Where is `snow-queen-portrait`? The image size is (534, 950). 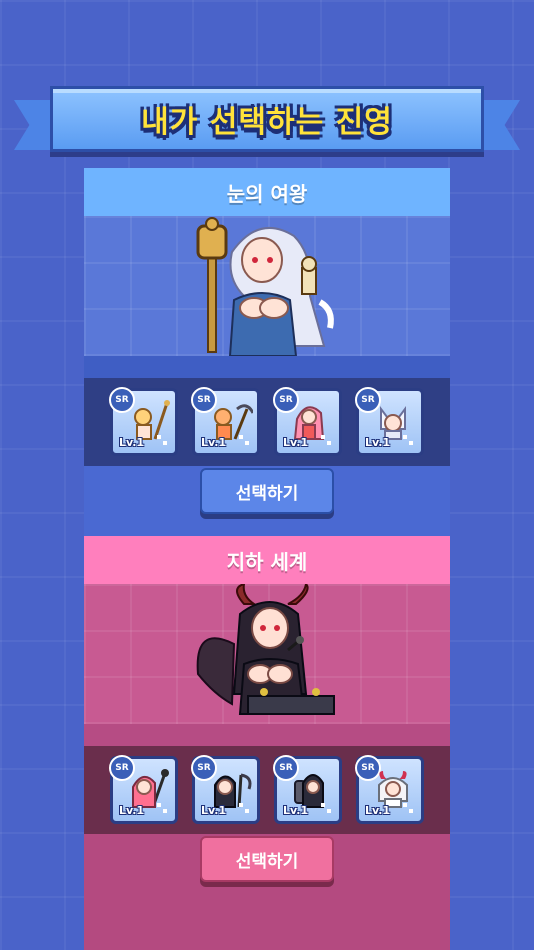 snow-queen-portrait is located at coordinates (265, 286).